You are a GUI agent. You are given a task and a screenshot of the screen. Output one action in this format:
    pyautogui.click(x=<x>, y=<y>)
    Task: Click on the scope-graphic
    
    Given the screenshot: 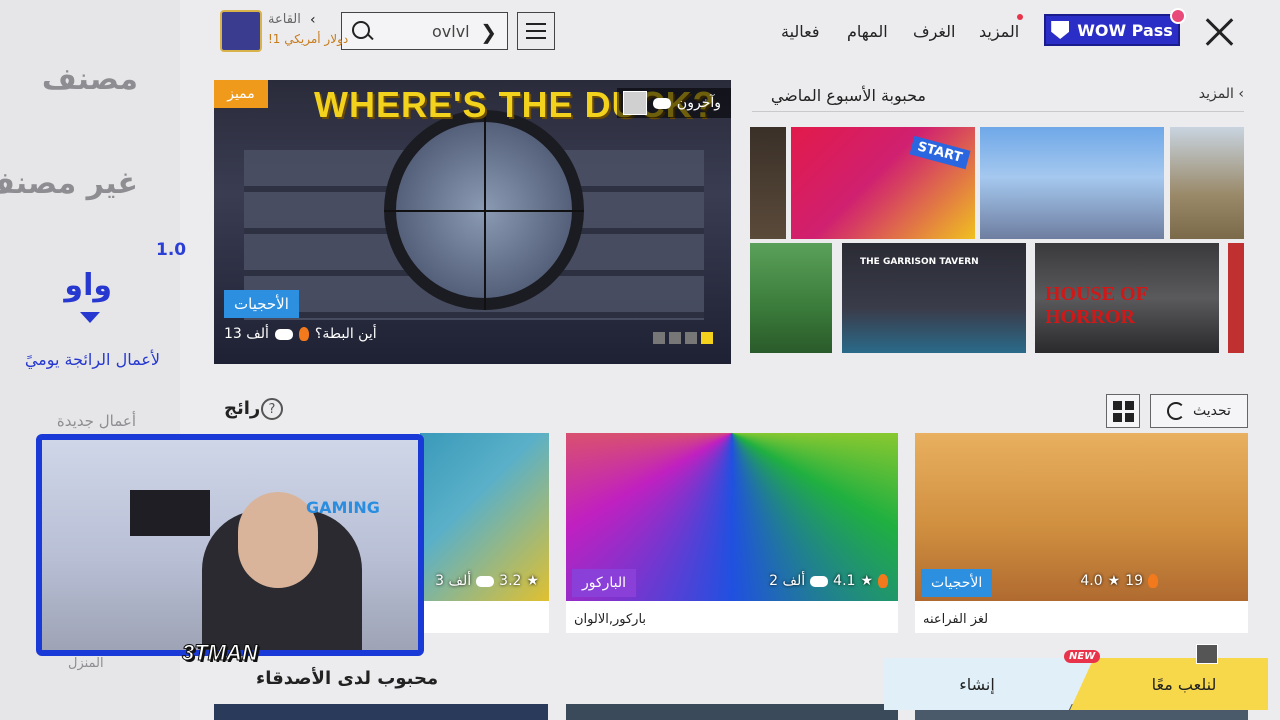 What is the action you would take?
    pyautogui.click(x=484, y=210)
    